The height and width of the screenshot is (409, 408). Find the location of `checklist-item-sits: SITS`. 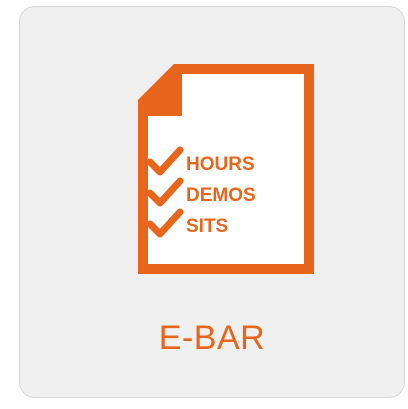

checklist-item-sits: SITS is located at coordinates (207, 226).